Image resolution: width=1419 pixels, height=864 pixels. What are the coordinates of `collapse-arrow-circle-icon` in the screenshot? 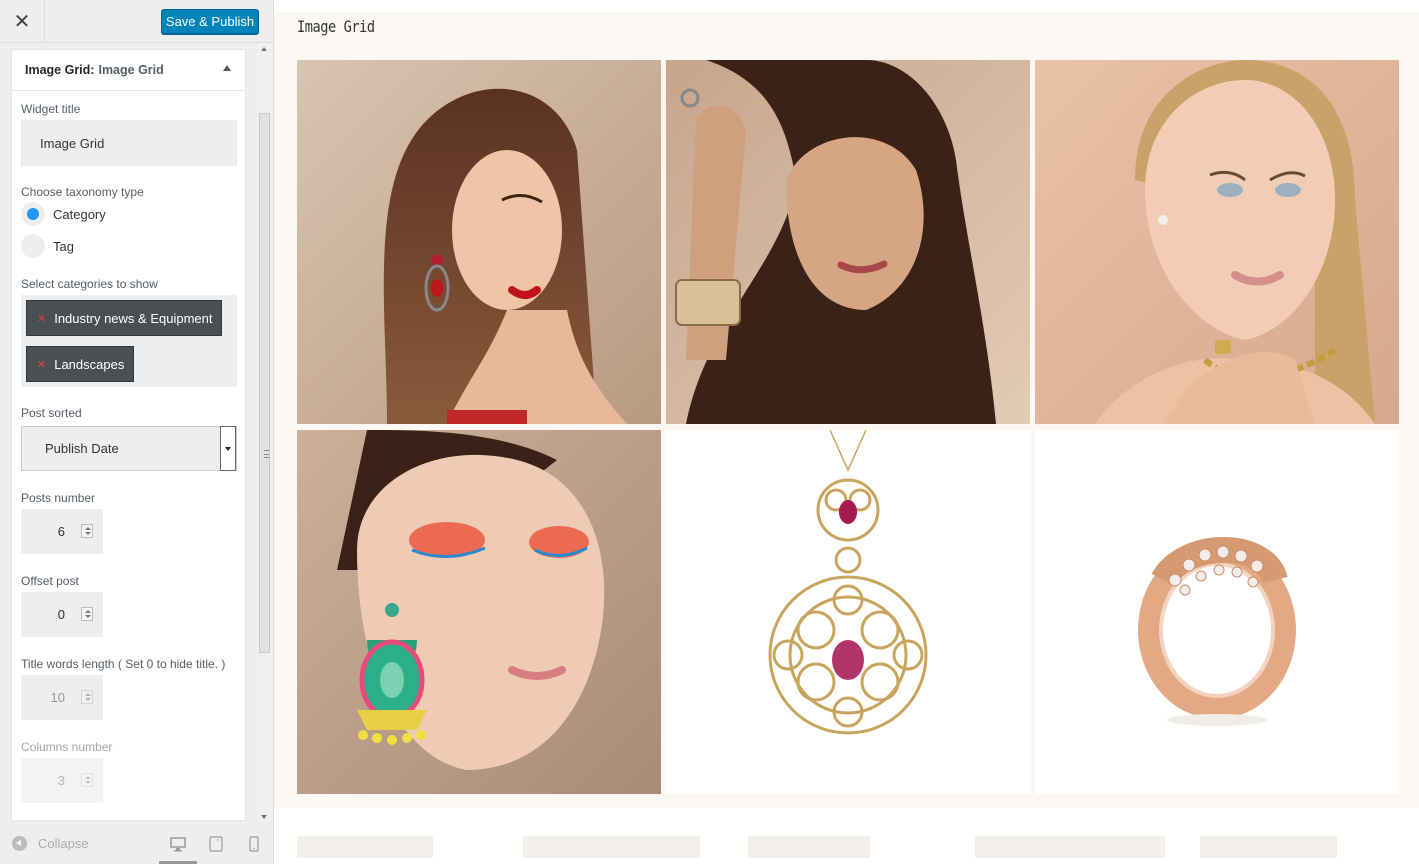 It's located at (19, 843).